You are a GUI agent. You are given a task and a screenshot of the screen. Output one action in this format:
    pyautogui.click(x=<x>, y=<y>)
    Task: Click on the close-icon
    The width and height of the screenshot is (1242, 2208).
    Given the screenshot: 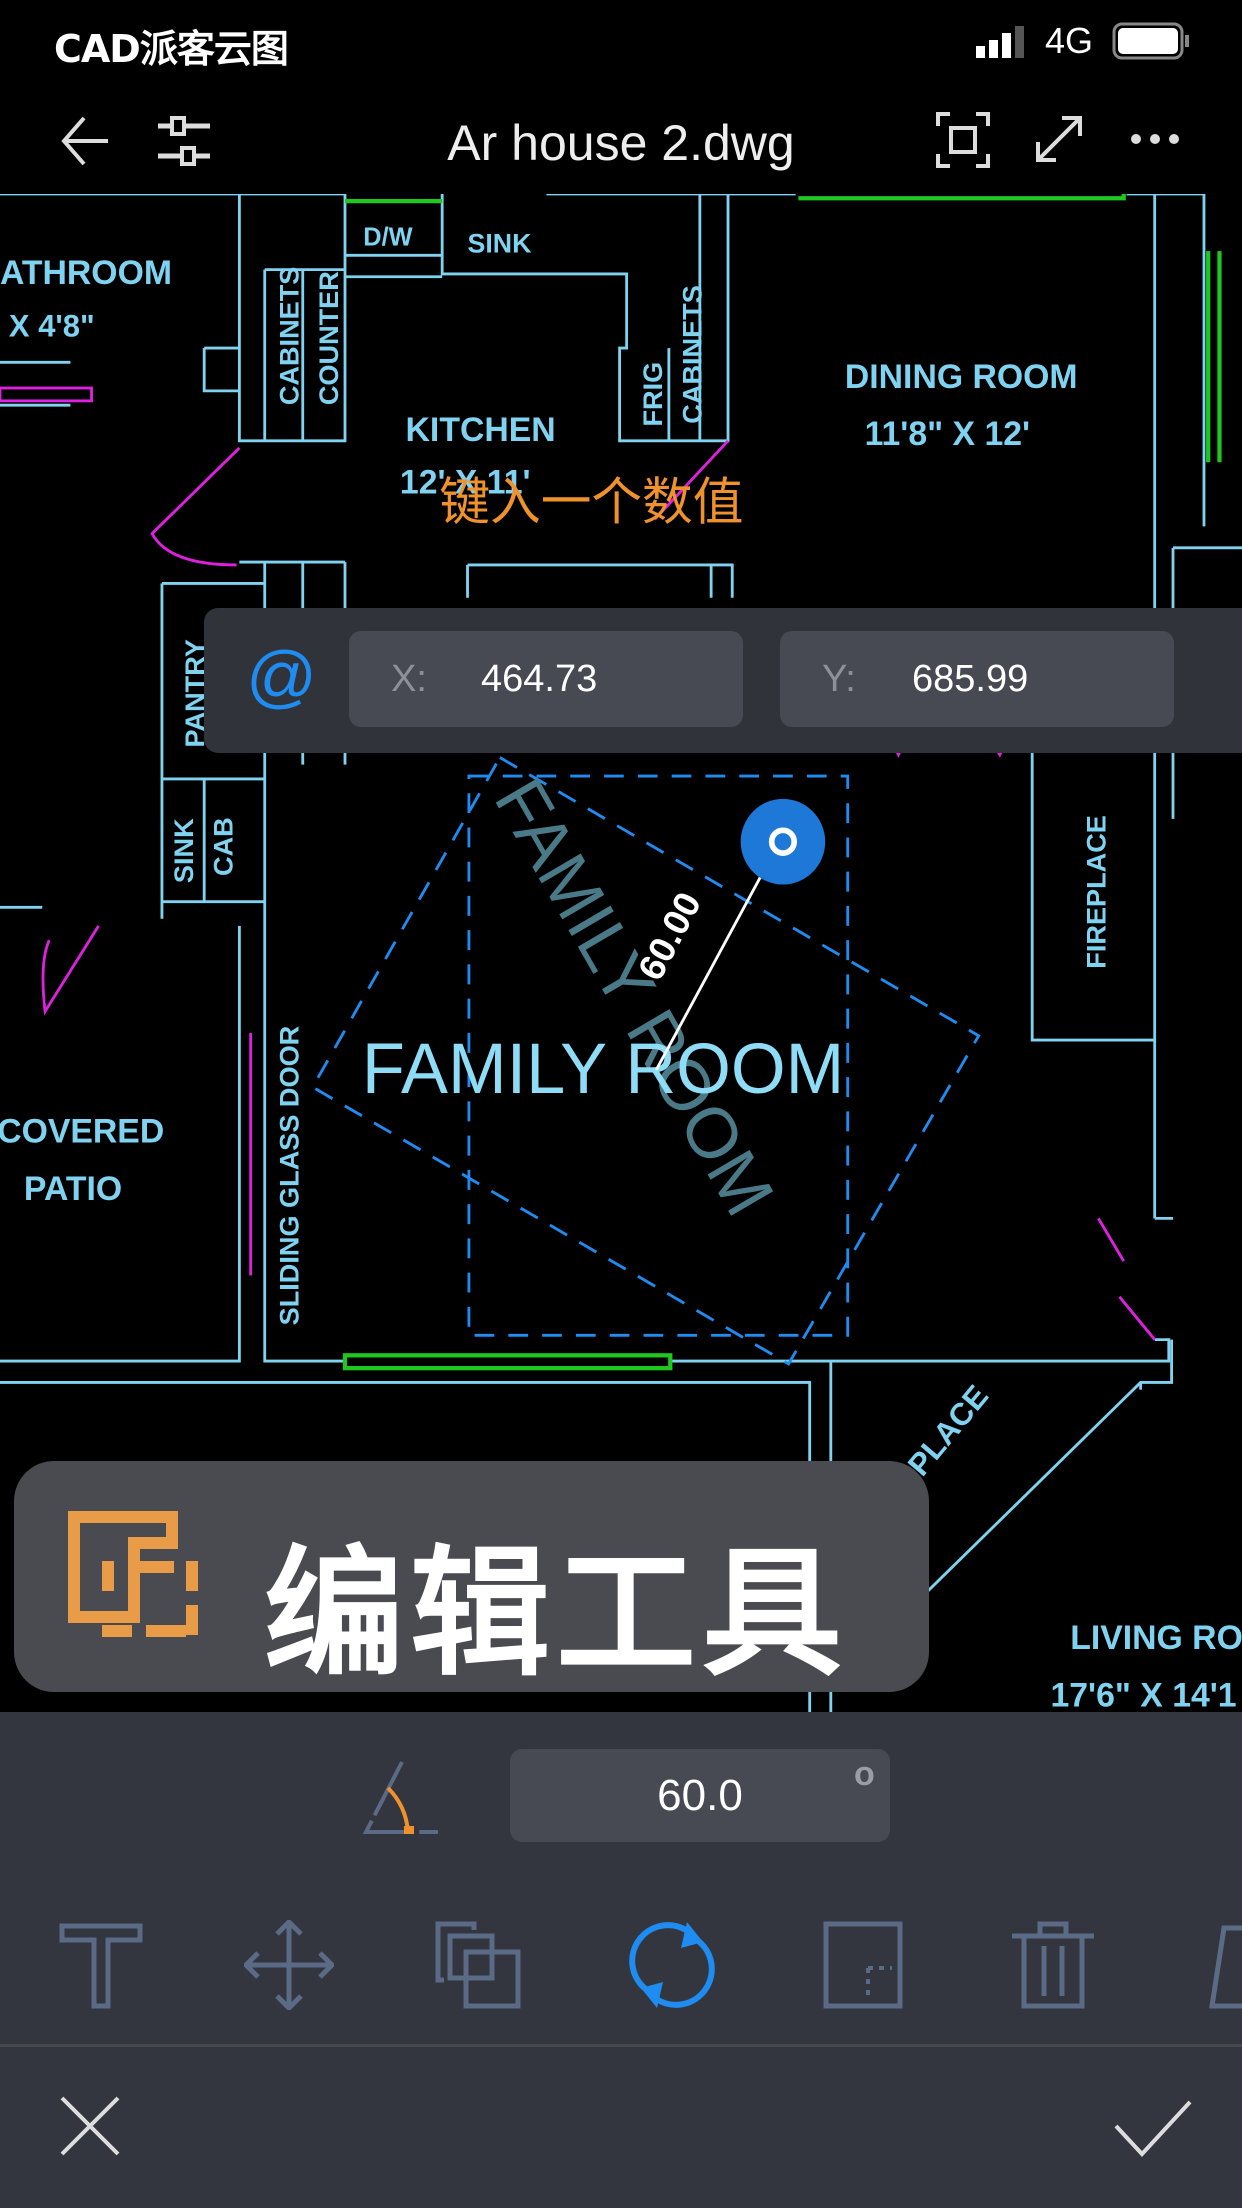 What is the action you would take?
    pyautogui.click(x=90, y=2126)
    